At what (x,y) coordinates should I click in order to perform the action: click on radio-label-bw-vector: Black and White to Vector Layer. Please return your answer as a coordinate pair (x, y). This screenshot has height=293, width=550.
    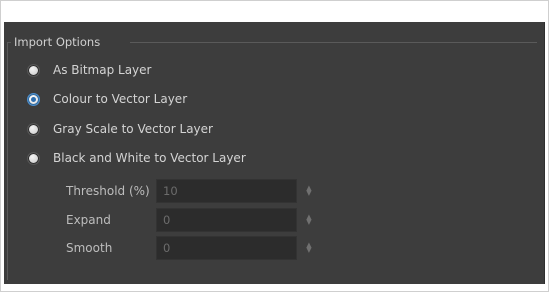
    Looking at the image, I should click on (149, 158).